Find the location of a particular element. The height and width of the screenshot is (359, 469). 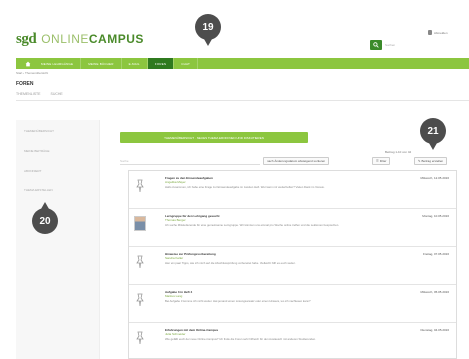

new-post-label: Beitrag erstellen is located at coordinates (432, 161).